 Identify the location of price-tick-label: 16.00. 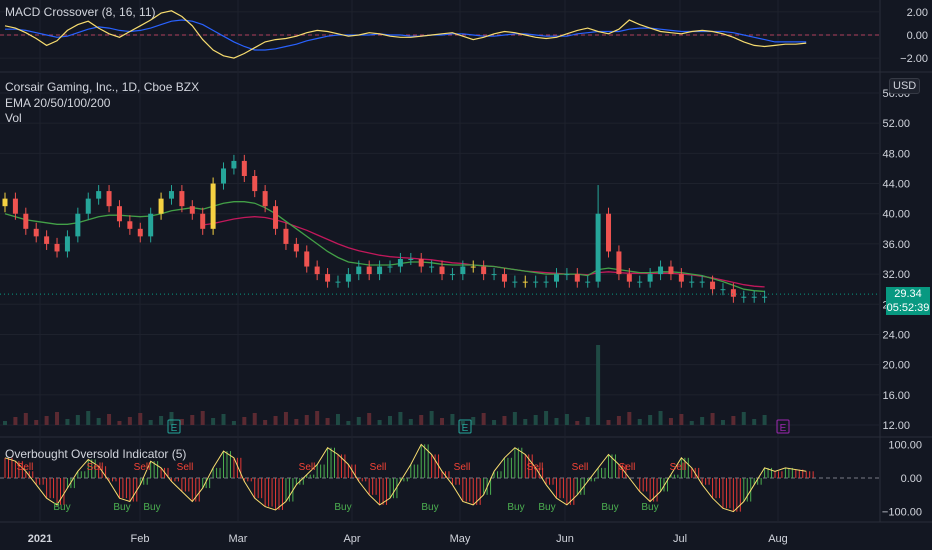
(896, 396).